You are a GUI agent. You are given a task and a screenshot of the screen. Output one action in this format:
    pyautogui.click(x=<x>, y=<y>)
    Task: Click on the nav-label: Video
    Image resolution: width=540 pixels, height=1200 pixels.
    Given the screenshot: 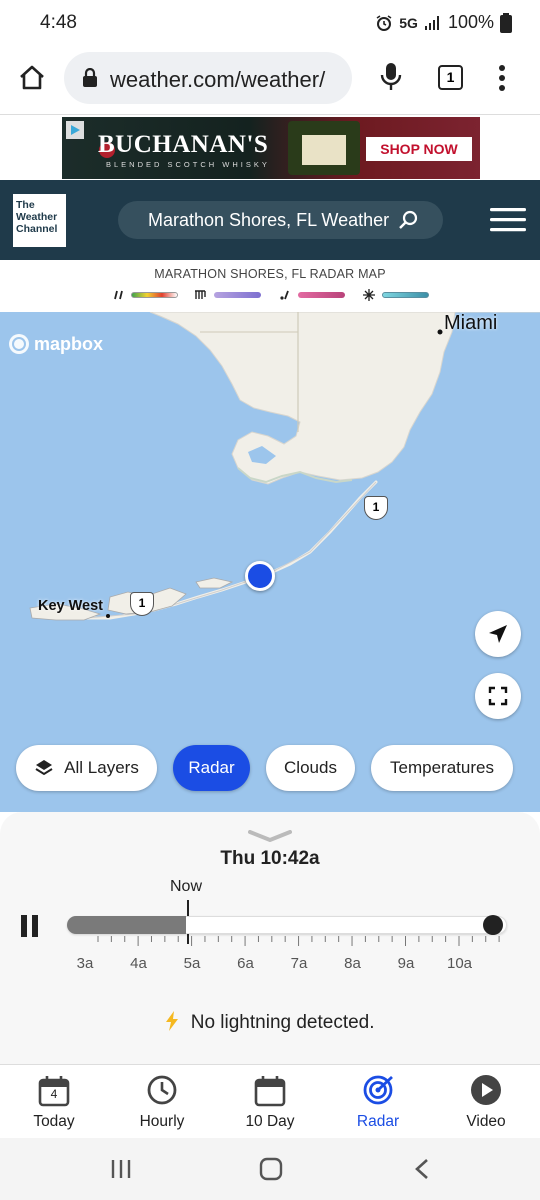 What is the action you would take?
    pyautogui.click(x=486, y=1121)
    